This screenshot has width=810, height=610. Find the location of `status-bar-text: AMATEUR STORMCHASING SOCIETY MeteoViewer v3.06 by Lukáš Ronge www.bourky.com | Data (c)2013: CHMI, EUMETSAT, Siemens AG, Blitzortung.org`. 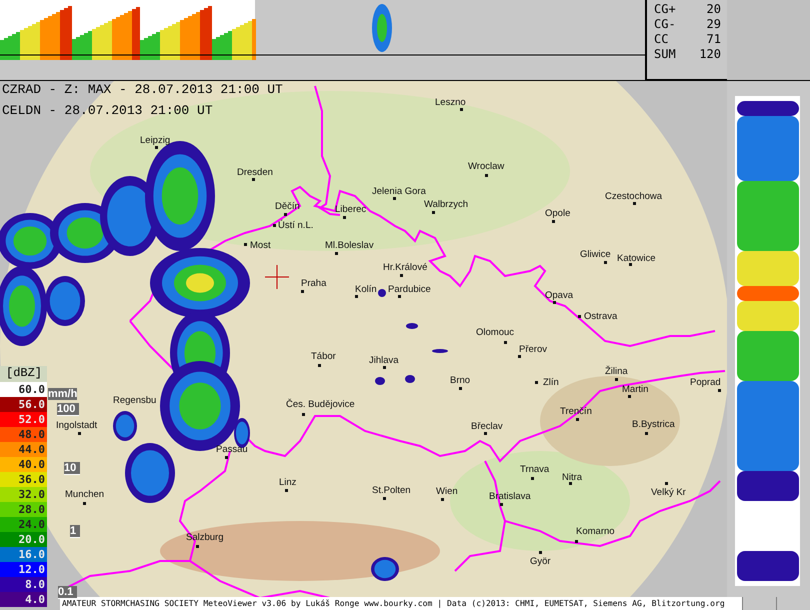

status-bar-text: AMATEUR STORMCHASING SOCIETY MeteoViewer v3.06 by Lukáš Ronge www.bourky.com | Data (c)2013: CHMI, EUMETSAT, Siemens AG, Blitzortung.org is located at coordinates (401, 603).